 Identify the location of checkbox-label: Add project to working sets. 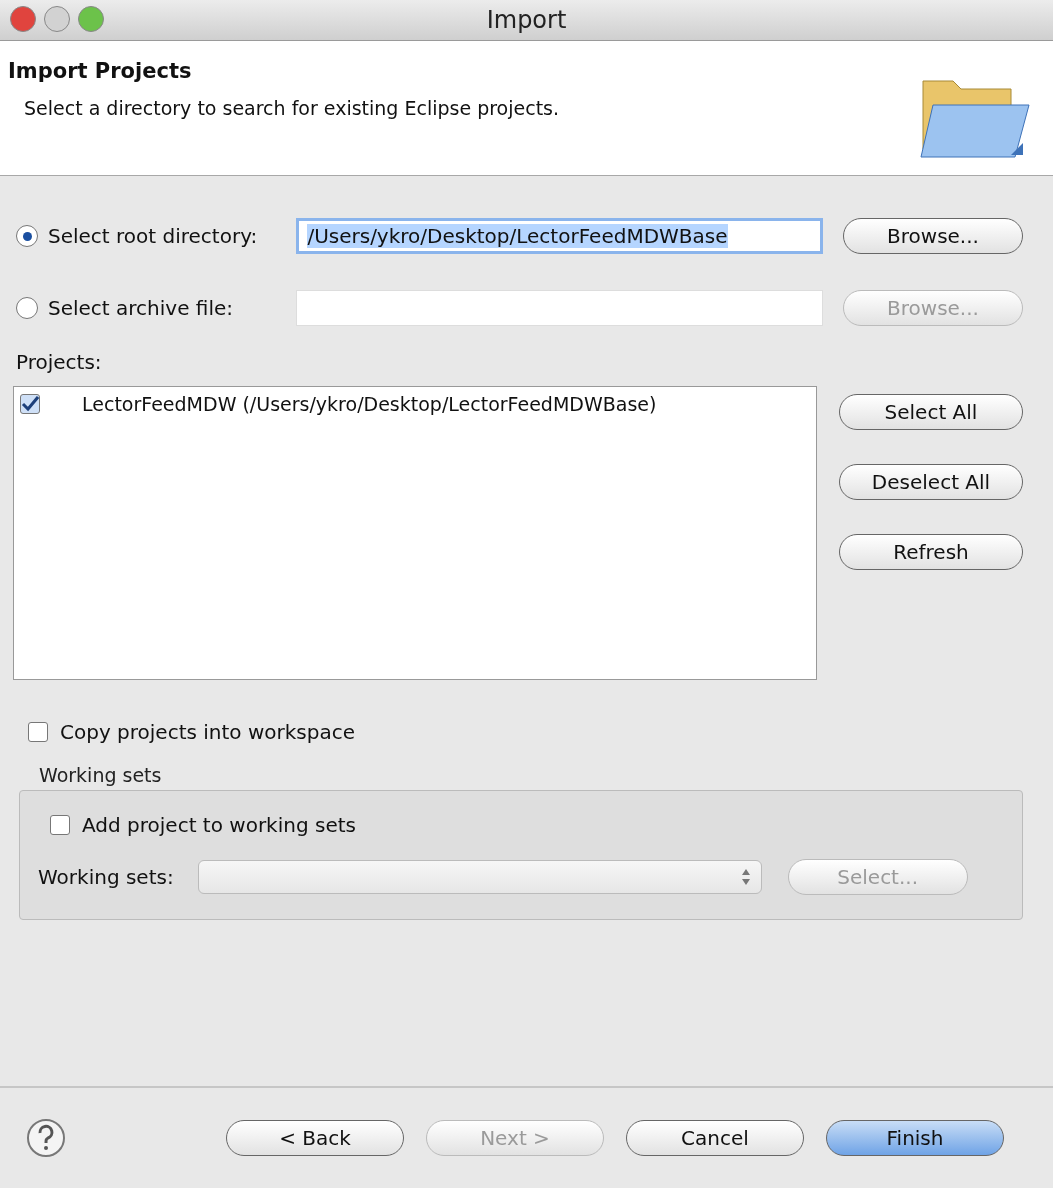
(219, 825).